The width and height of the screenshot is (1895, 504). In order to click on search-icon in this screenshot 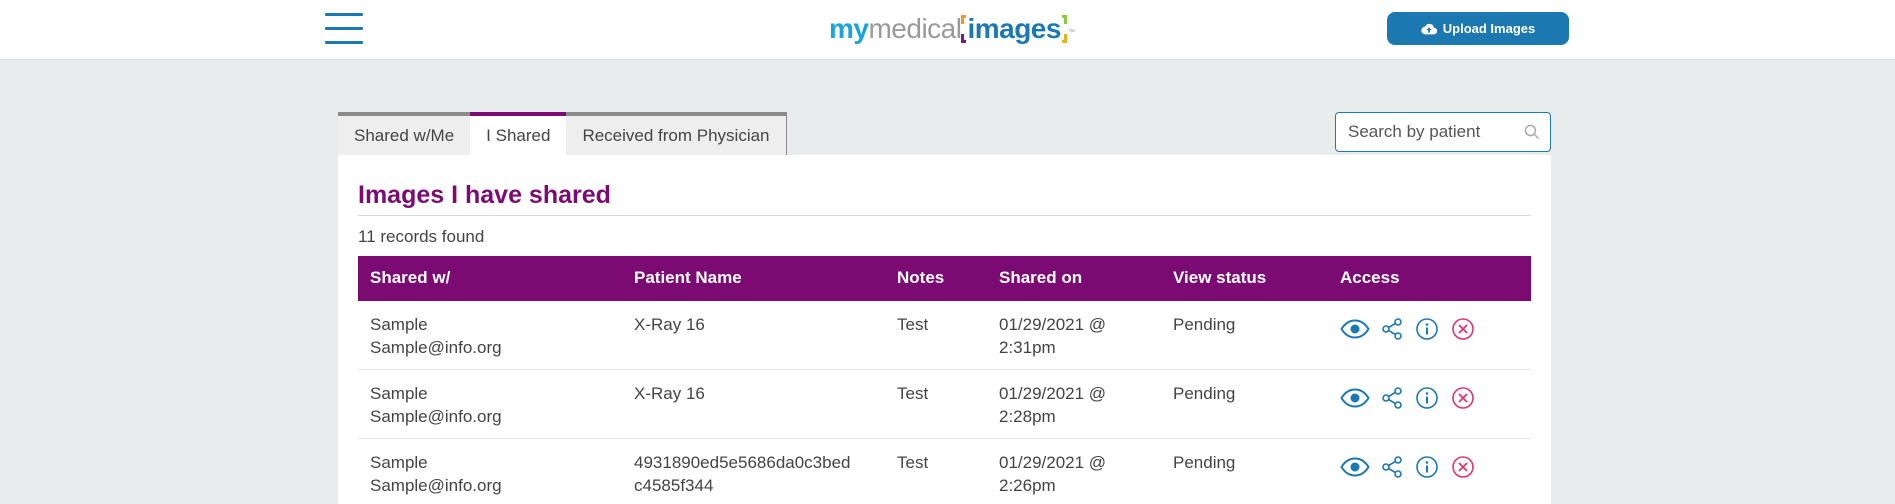, I will do `click(1532, 132)`.